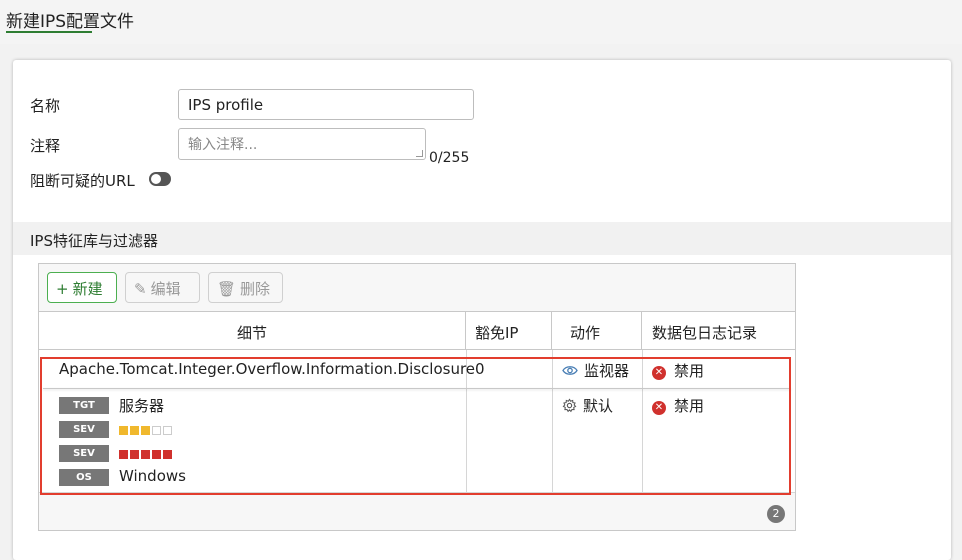 Image resolution: width=962 pixels, height=560 pixels. Describe the element at coordinates (481, 22) in the screenshot. I see `title-bar: 新建IPS配置文件` at that location.